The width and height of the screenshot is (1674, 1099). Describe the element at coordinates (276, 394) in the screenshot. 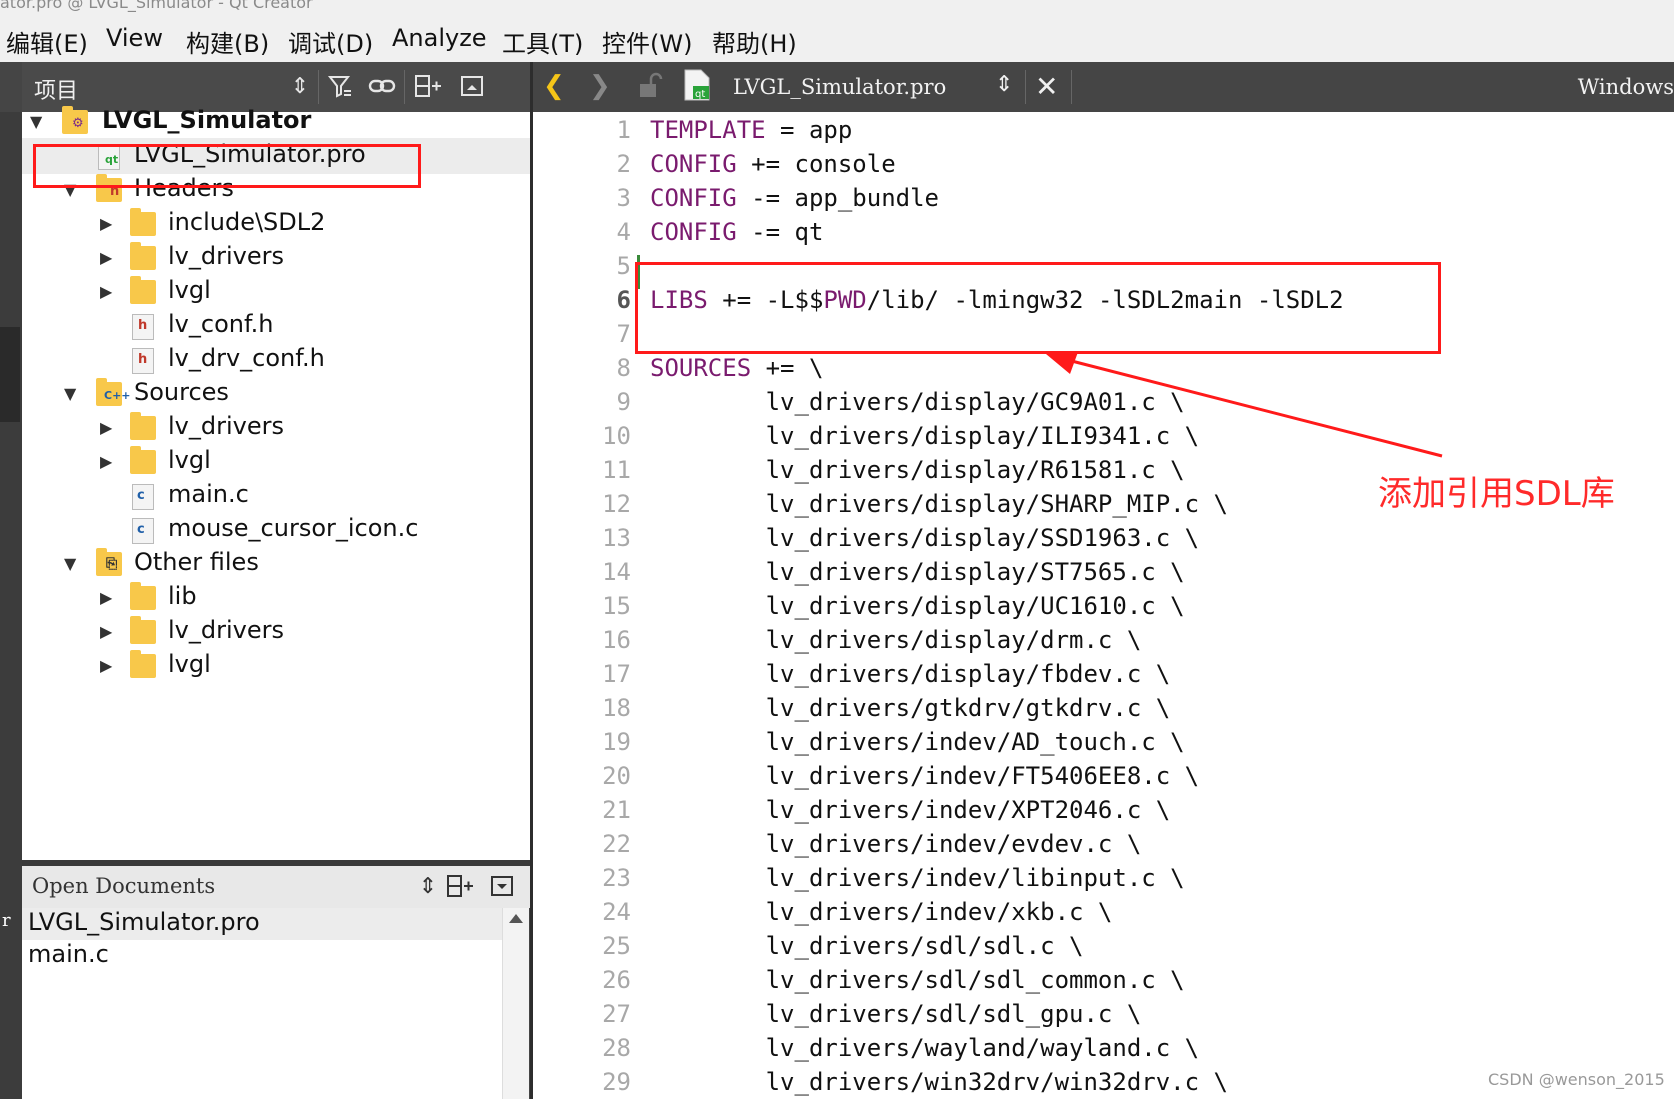

I see `tree-item-sources: ▼ C++ Sources` at that location.